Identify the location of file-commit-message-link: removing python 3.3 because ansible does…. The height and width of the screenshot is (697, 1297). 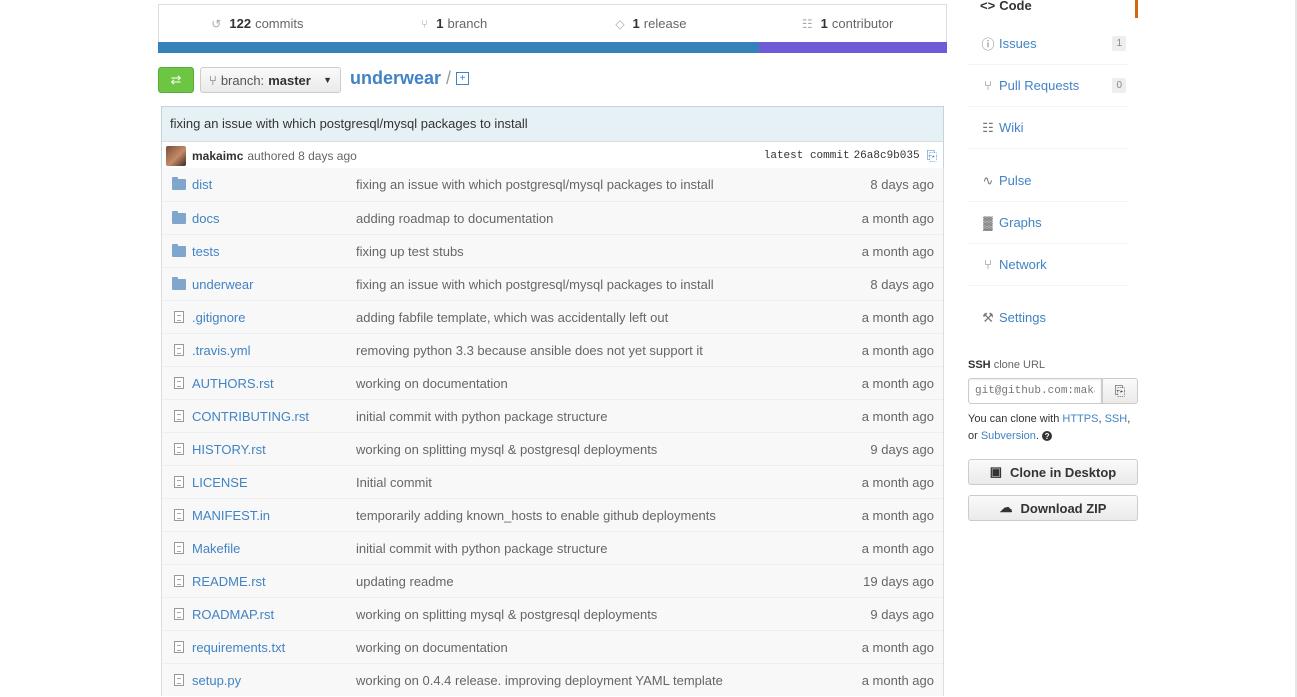
(609, 350).